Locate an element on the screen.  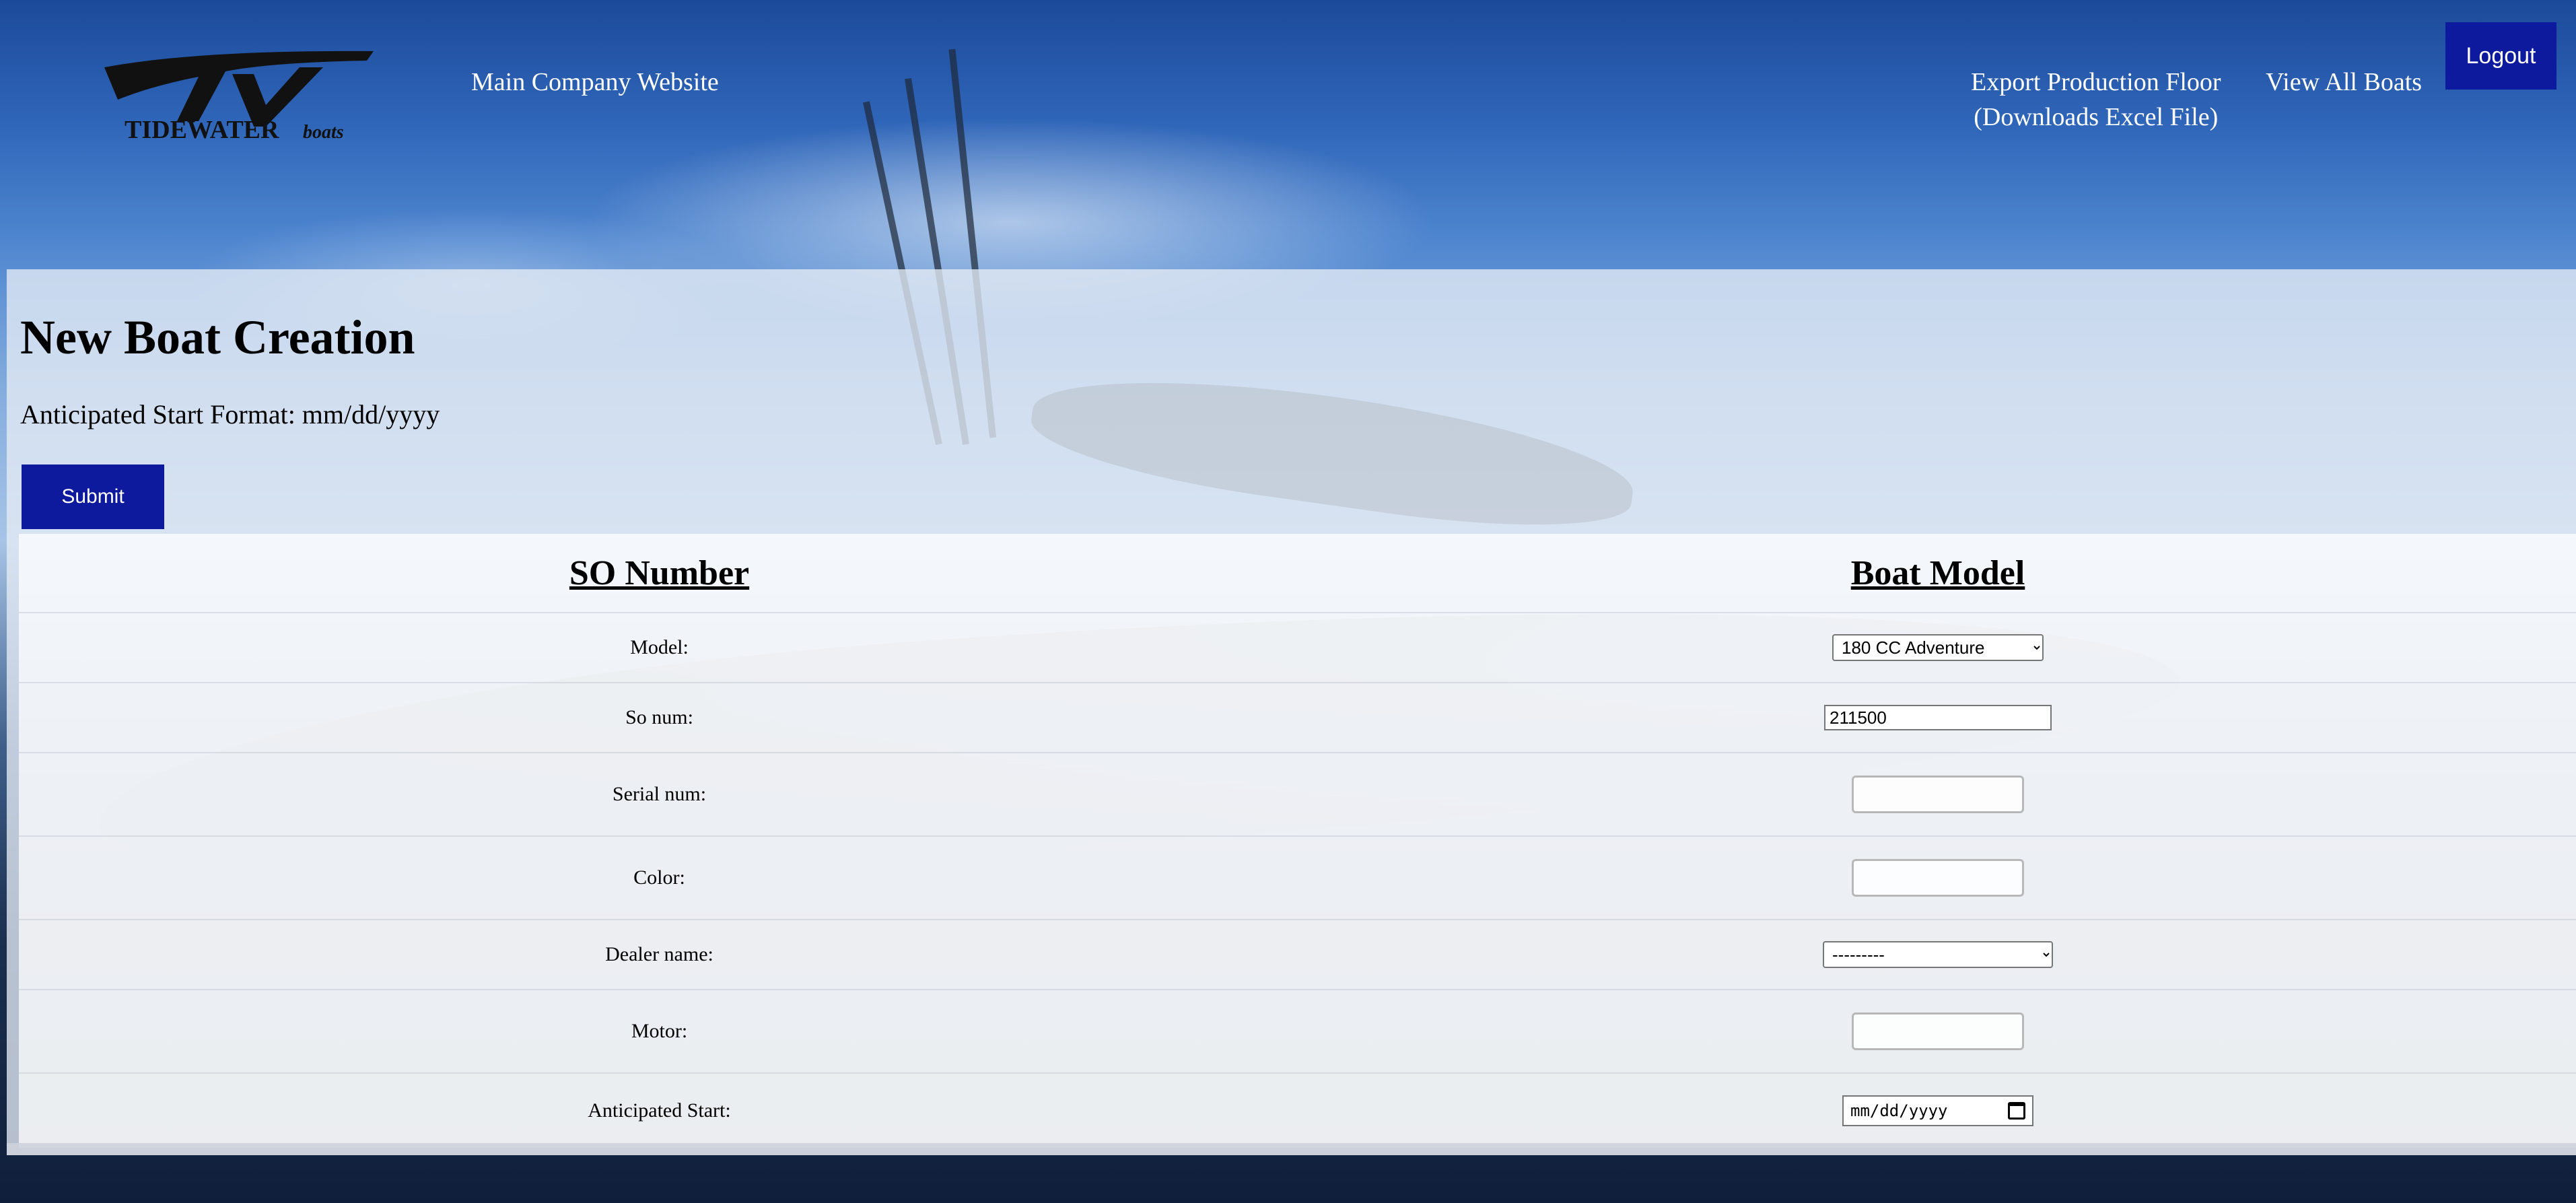
model-label: Model: is located at coordinates (659, 647).